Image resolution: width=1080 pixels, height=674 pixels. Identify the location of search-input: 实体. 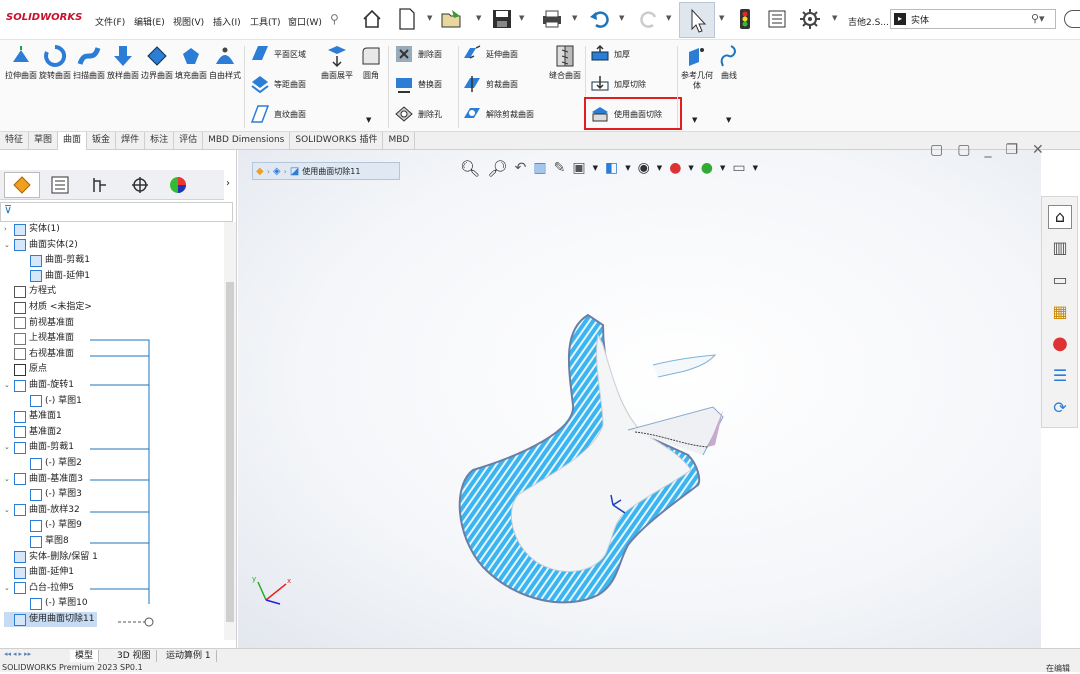
(920, 19).